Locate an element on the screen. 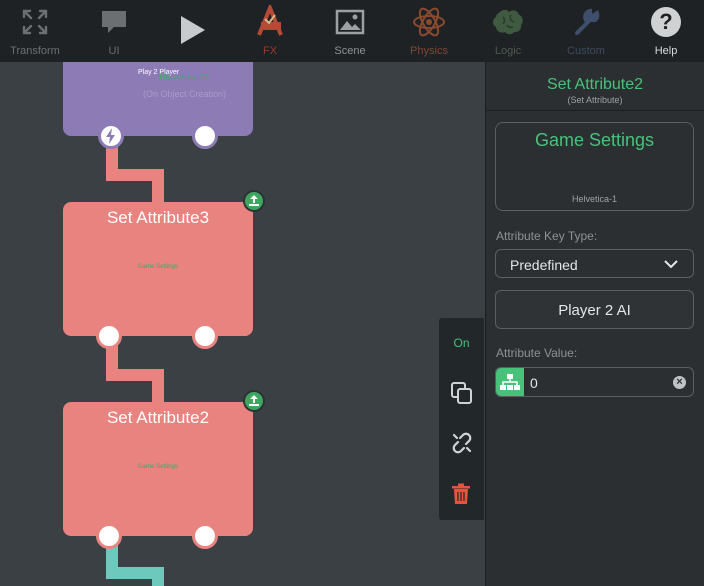 Image resolution: width=704 pixels, height=586 pixels. toolbar-label: FX is located at coordinates (270, 51).